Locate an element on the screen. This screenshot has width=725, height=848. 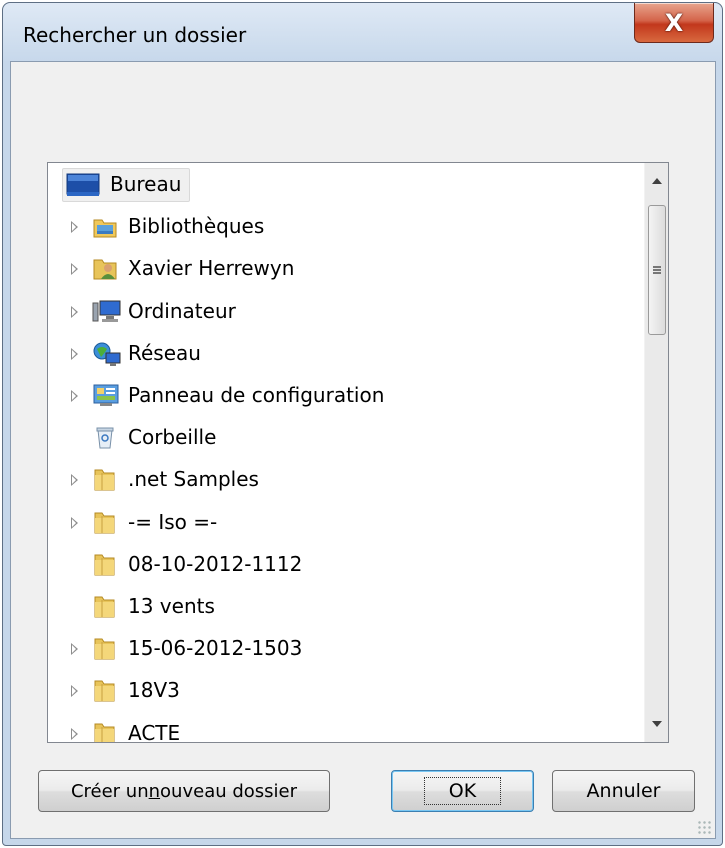
scroll-down-button is located at coordinates (656, 724).